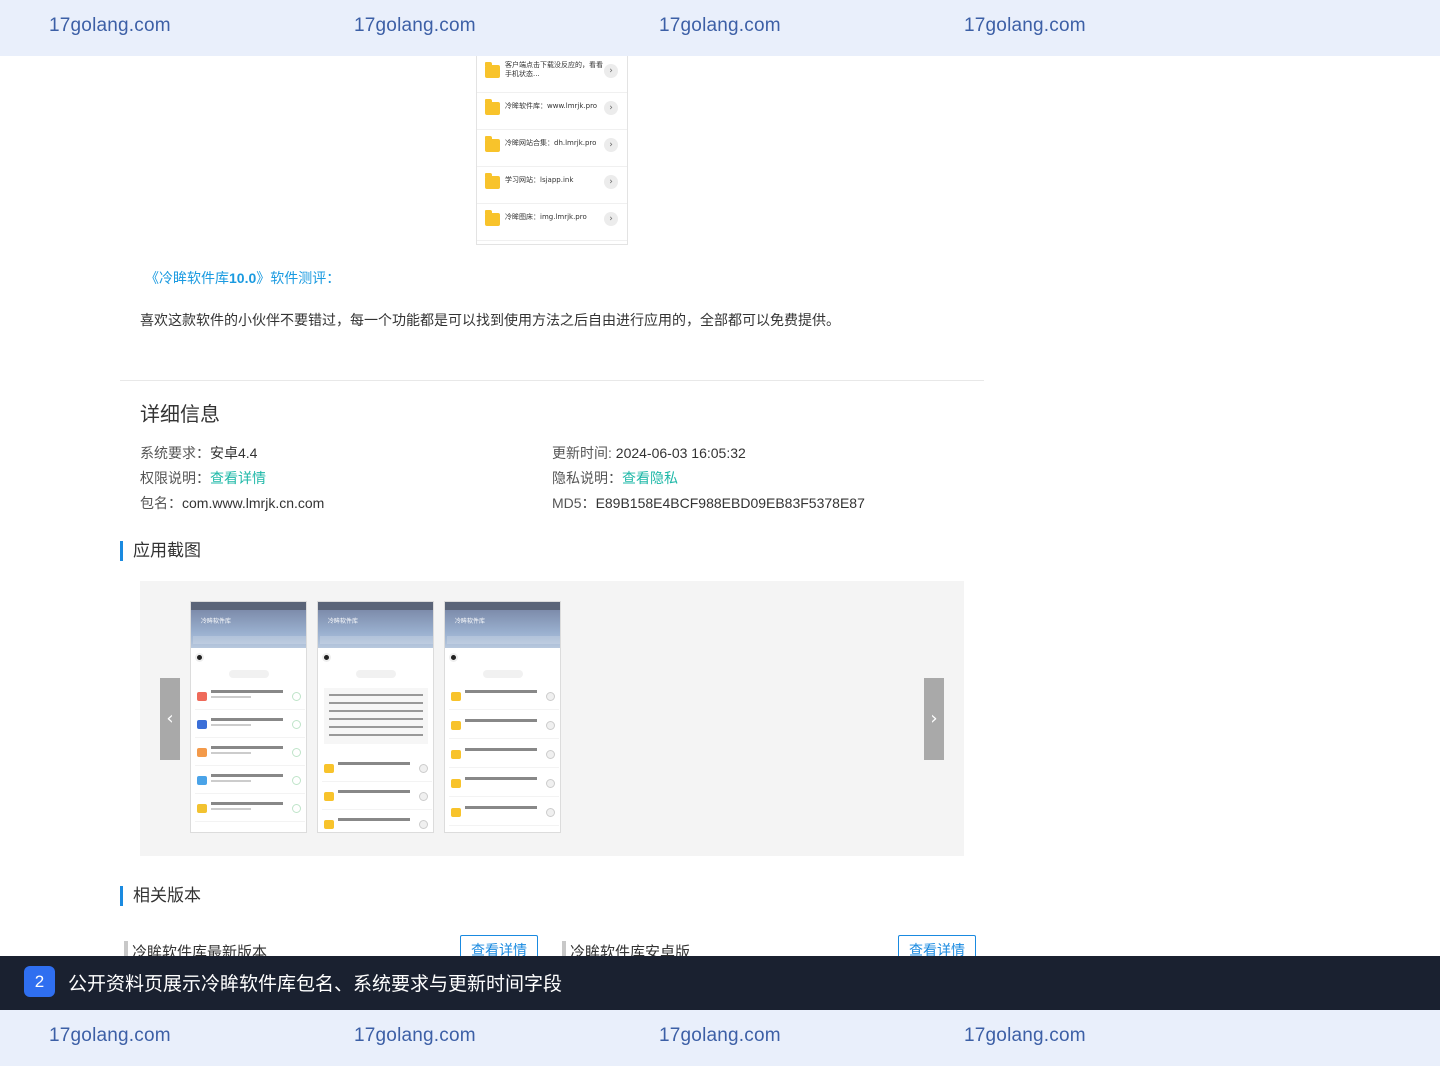  I want to click on folder-list-item: 冷眸图床：img.lmrjk.pro ›, so click(552, 222).